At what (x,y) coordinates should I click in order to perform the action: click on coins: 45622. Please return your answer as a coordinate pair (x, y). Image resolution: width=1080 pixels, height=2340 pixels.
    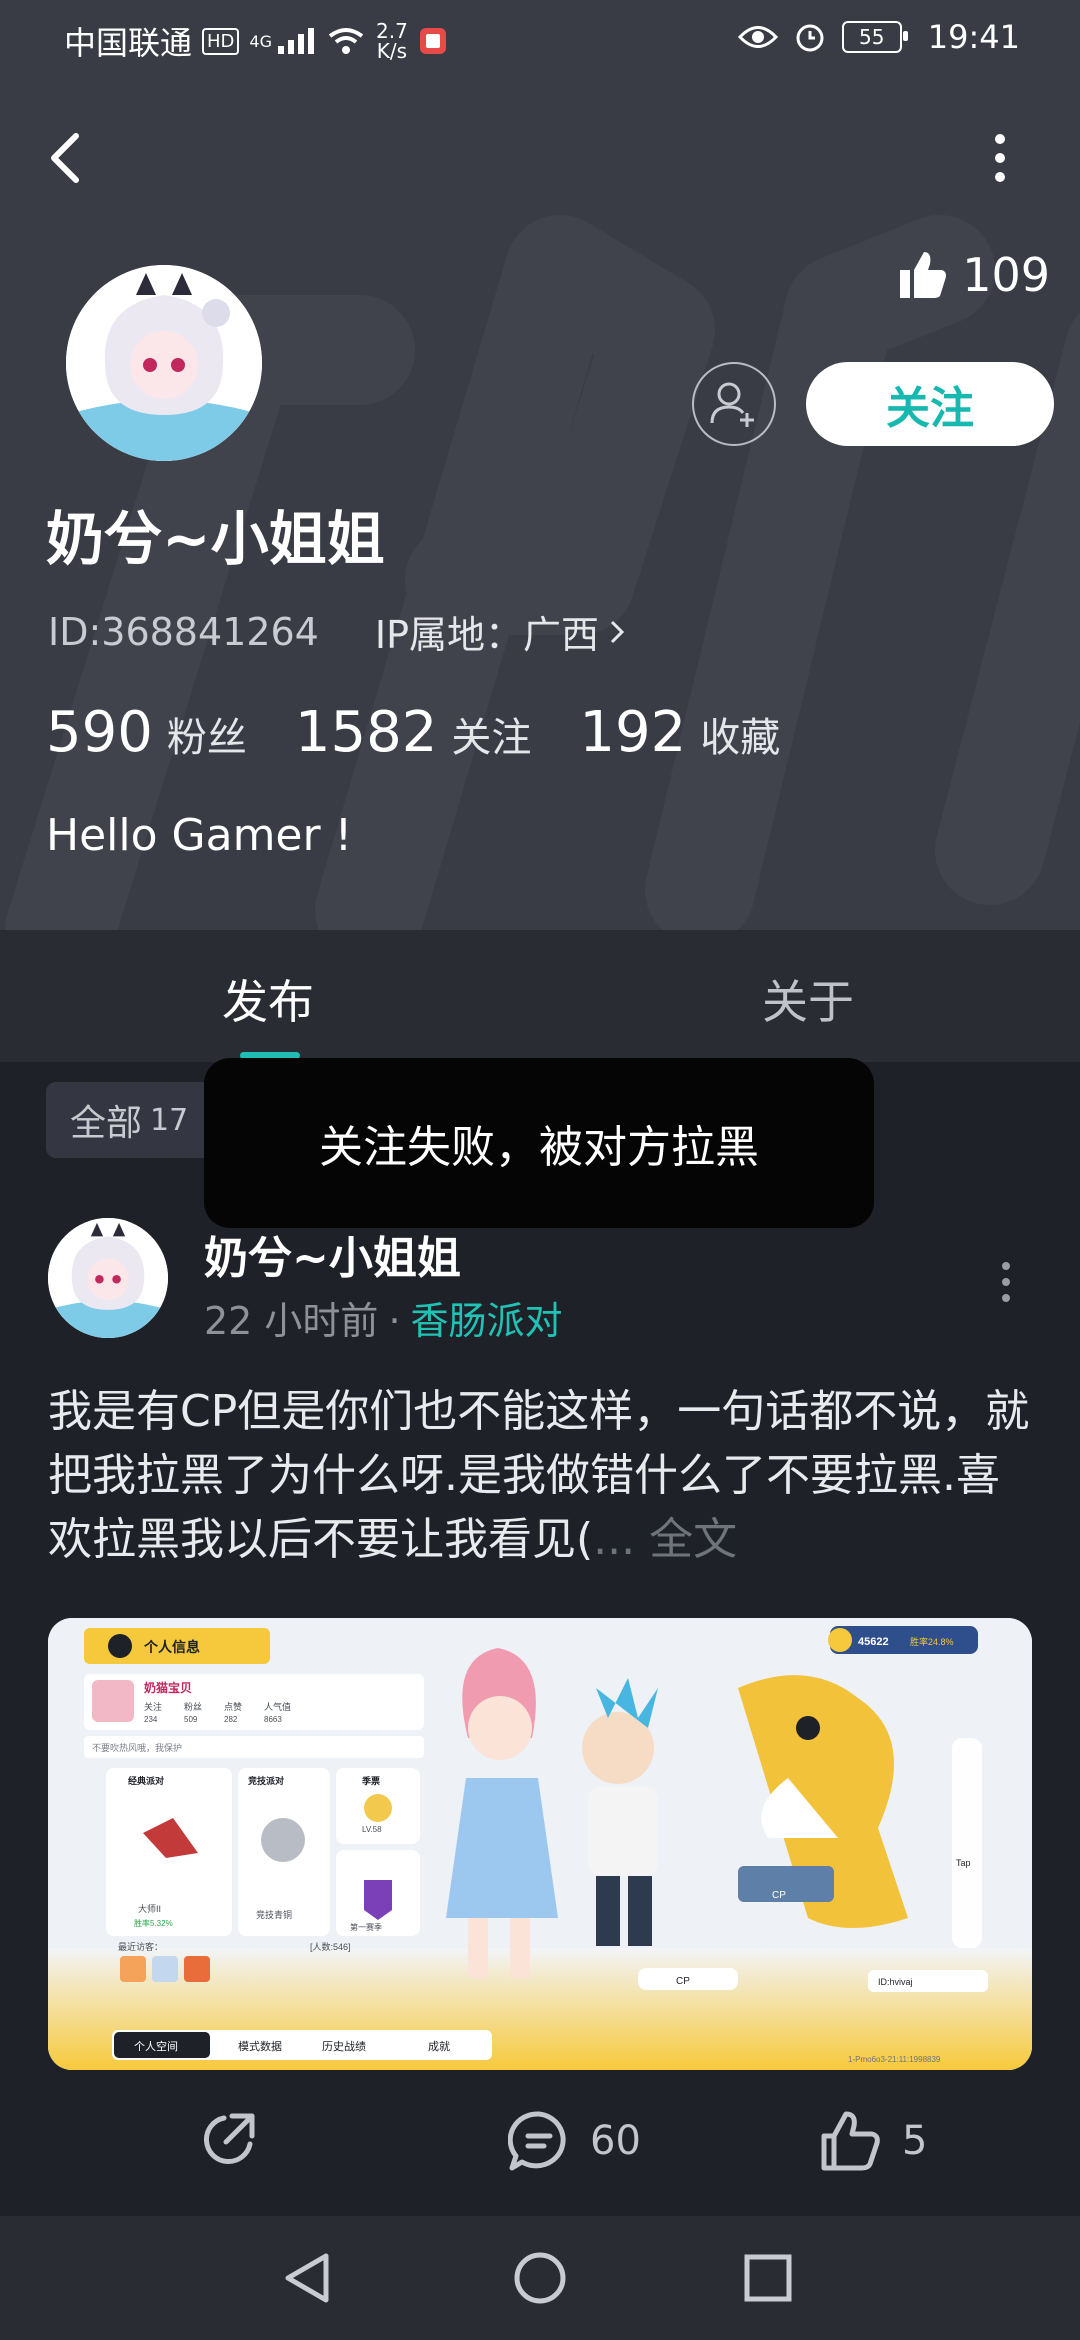
    Looking at the image, I should click on (873, 1642).